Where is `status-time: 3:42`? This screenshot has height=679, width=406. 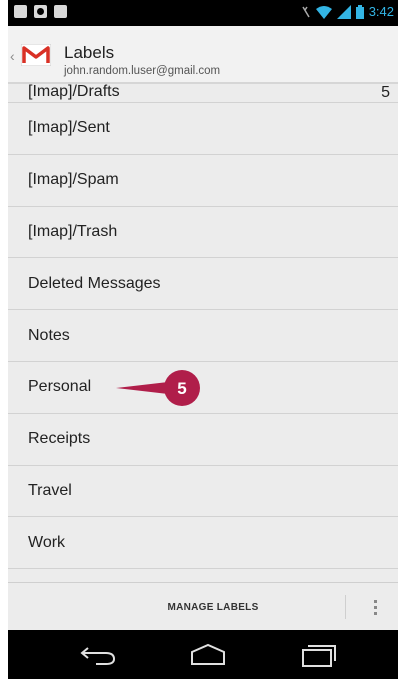 status-time: 3:42 is located at coordinates (381, 11).